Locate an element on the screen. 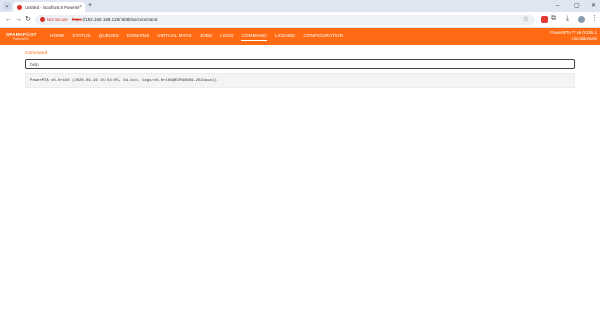 The image size is (600, 323). not-secure-icon is located at coordinates (42, 19).